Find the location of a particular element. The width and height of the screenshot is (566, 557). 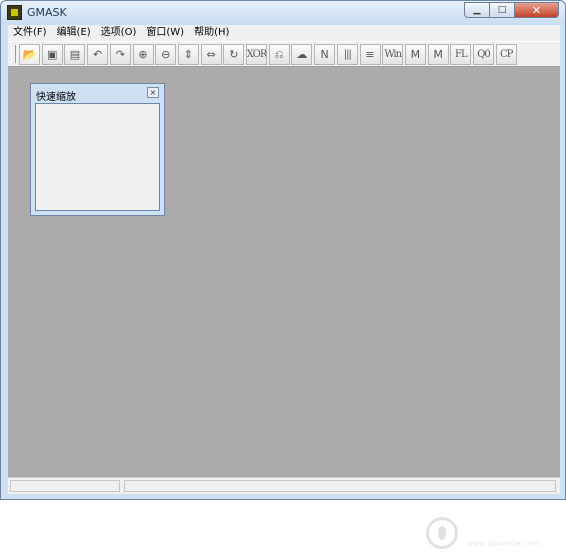

close-button: ✕ is located at coordinates (537, 10).